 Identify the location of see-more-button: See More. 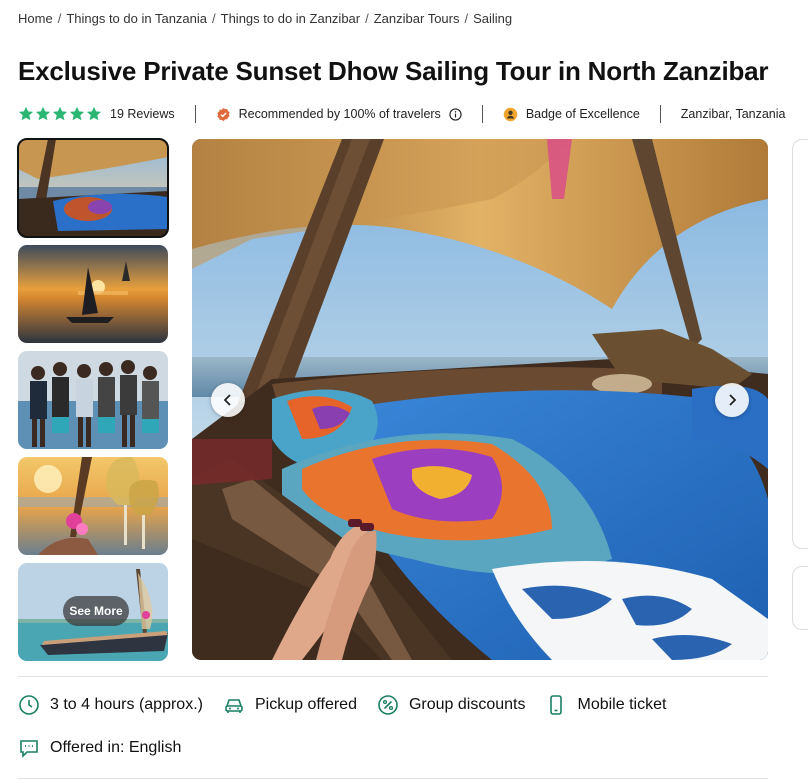
(96, 611).